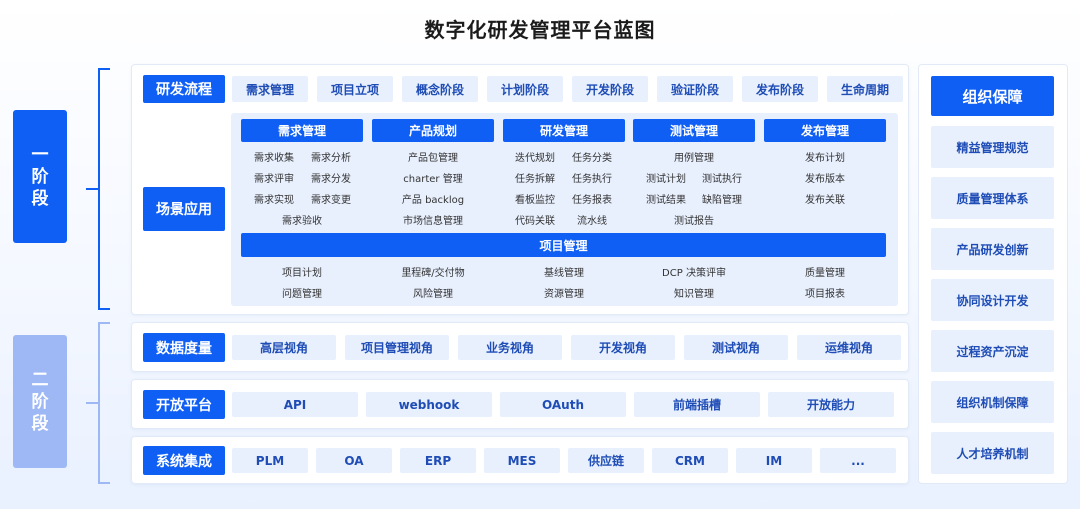 The width and height of the screenshot is (1080, 509). What do you see at coordinates (831, 404) in the screenshot?
I see `open-platform-item: 开放能力` at bounding box center [831, 404].